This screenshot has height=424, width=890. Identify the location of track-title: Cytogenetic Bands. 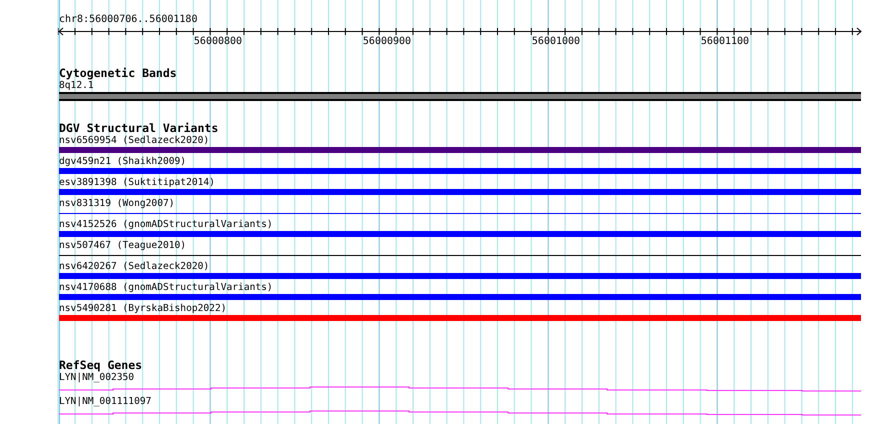
(118, 73).